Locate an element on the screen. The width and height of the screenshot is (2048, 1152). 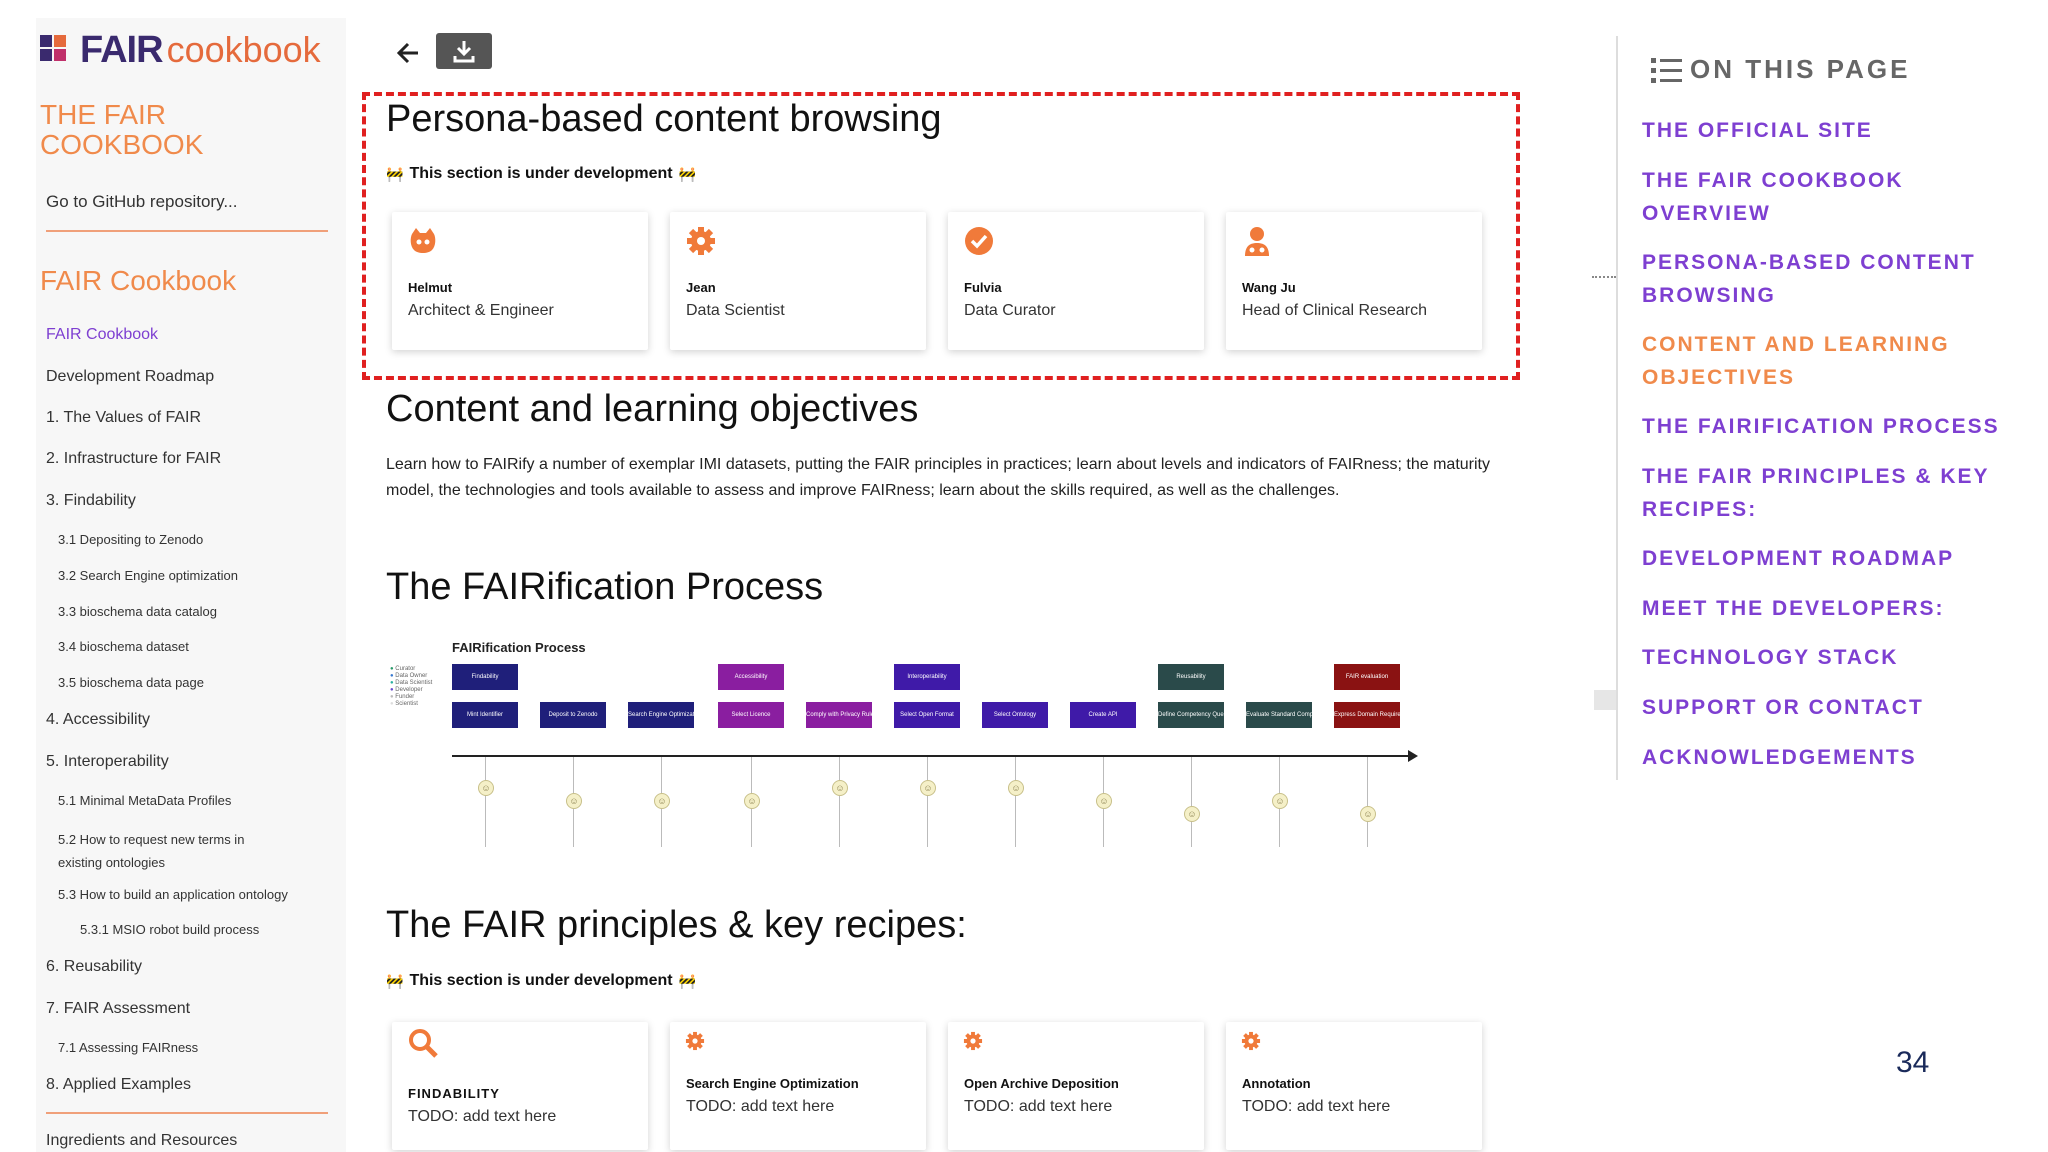
persona-card-fulvia: Fulvia Data Curator is located at coordinates (1076, 281).